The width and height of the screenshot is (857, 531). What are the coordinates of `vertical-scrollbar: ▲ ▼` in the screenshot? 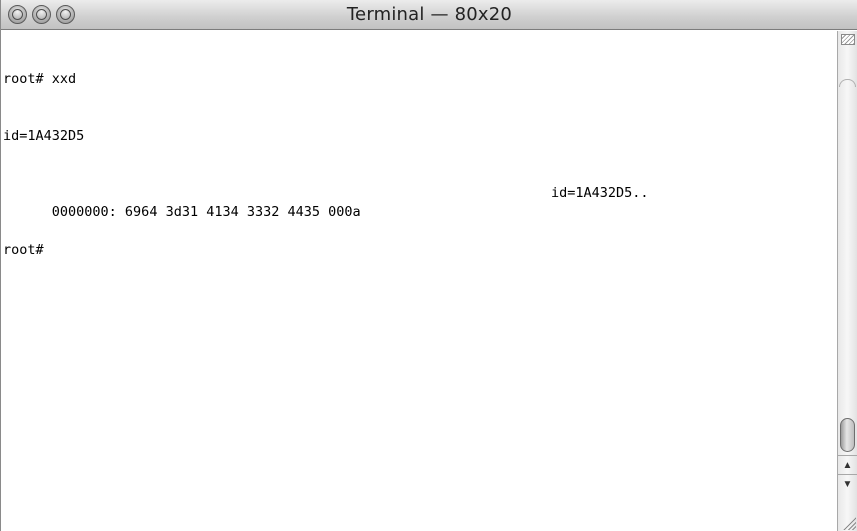 It's located at (847, 281).